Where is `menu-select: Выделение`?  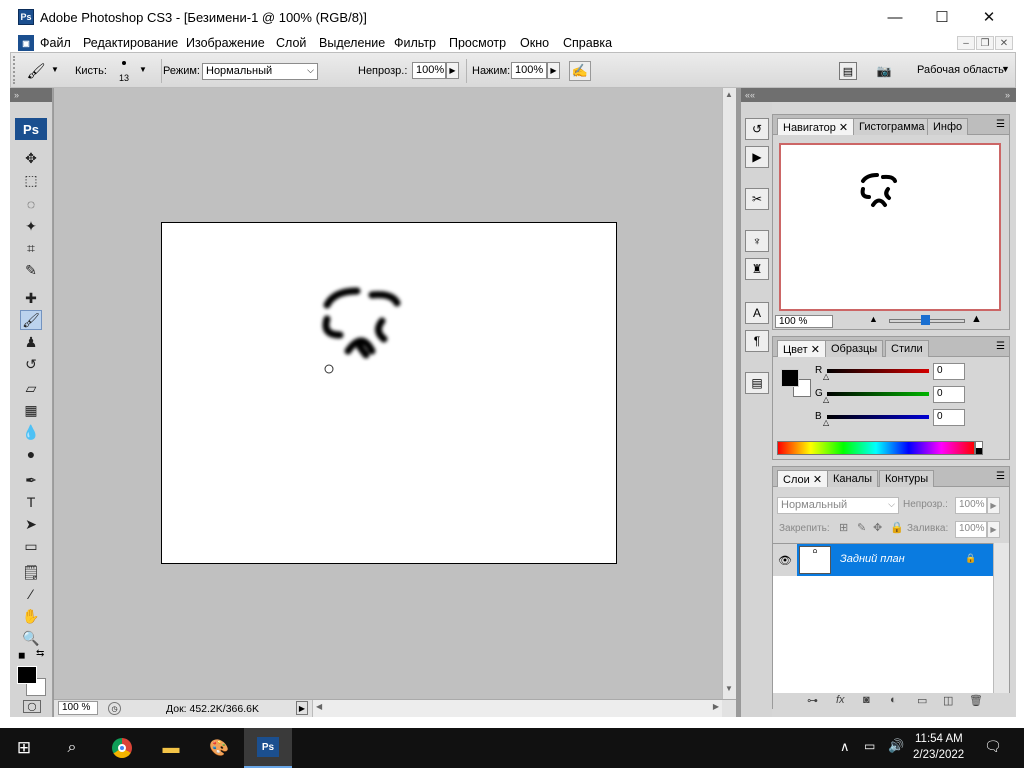 menu-select: Выделение is located at coordinates (352, 43).